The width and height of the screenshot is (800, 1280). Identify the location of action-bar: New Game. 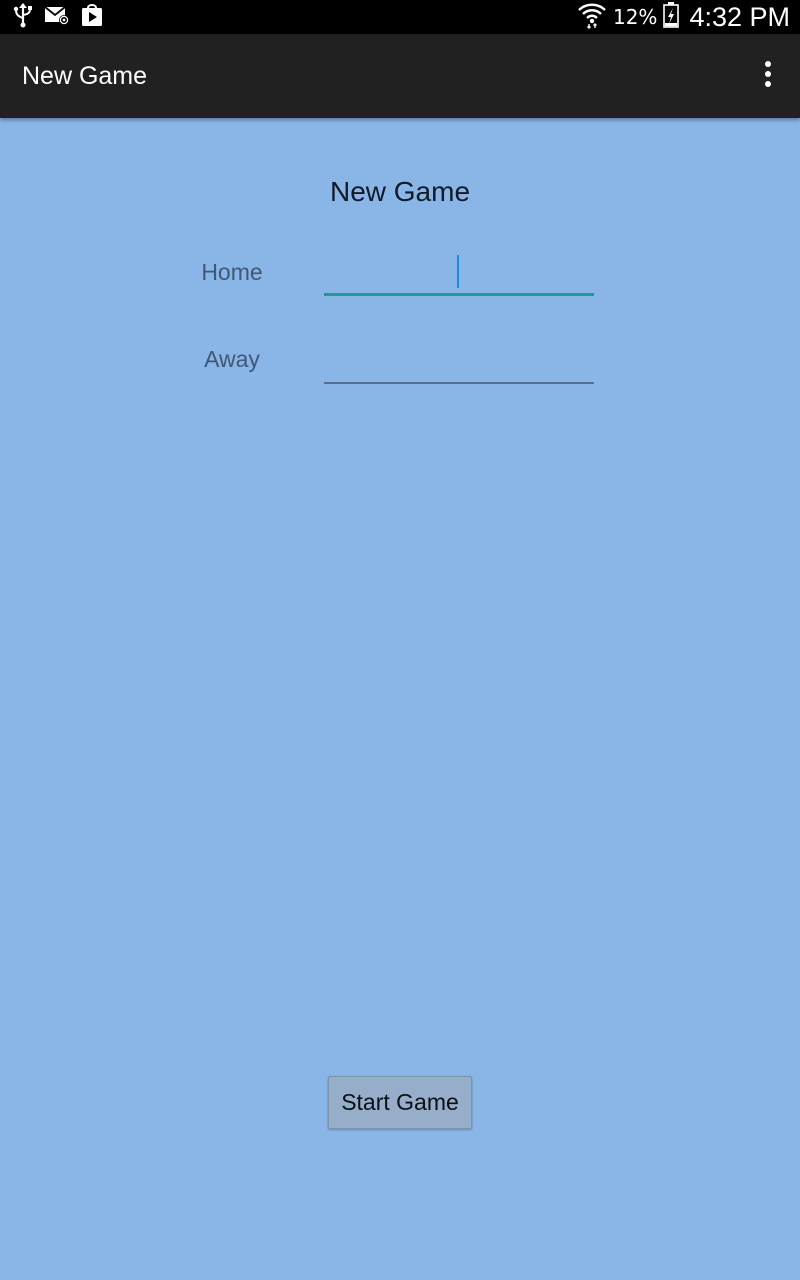
(400, 76).